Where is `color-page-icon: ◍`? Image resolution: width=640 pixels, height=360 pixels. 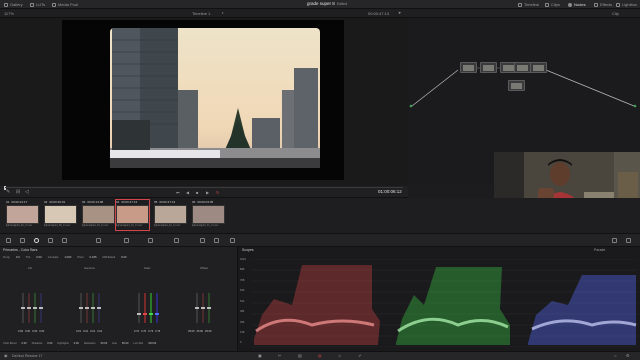 color-page-icon: ◍ is located at coordinates (320, 356).